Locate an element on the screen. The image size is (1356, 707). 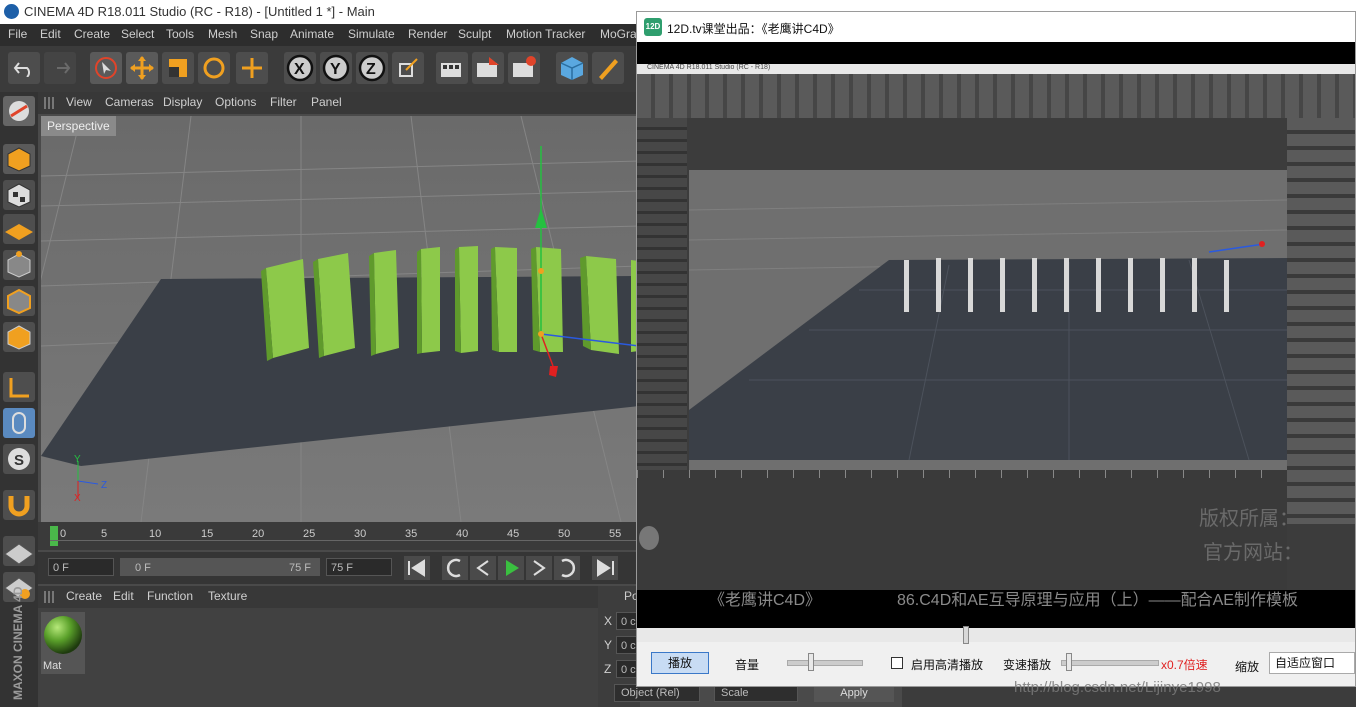
mat-menu-texture: Texture is located at coordinates (227, 596).